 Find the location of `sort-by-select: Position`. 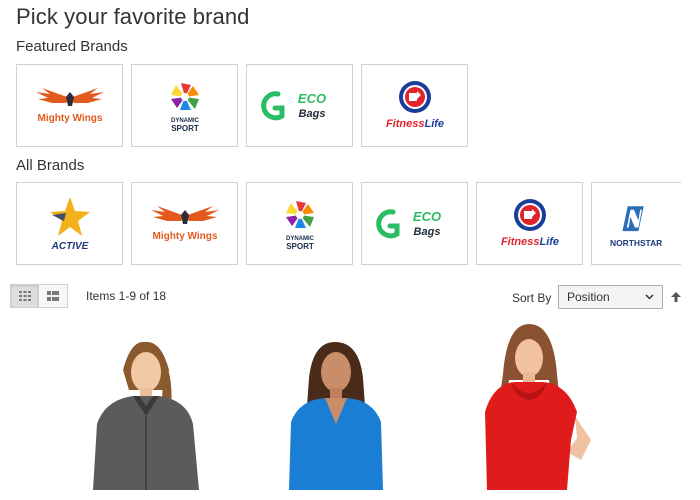

sort-by-select: Position is located at coordinates (610, 297).